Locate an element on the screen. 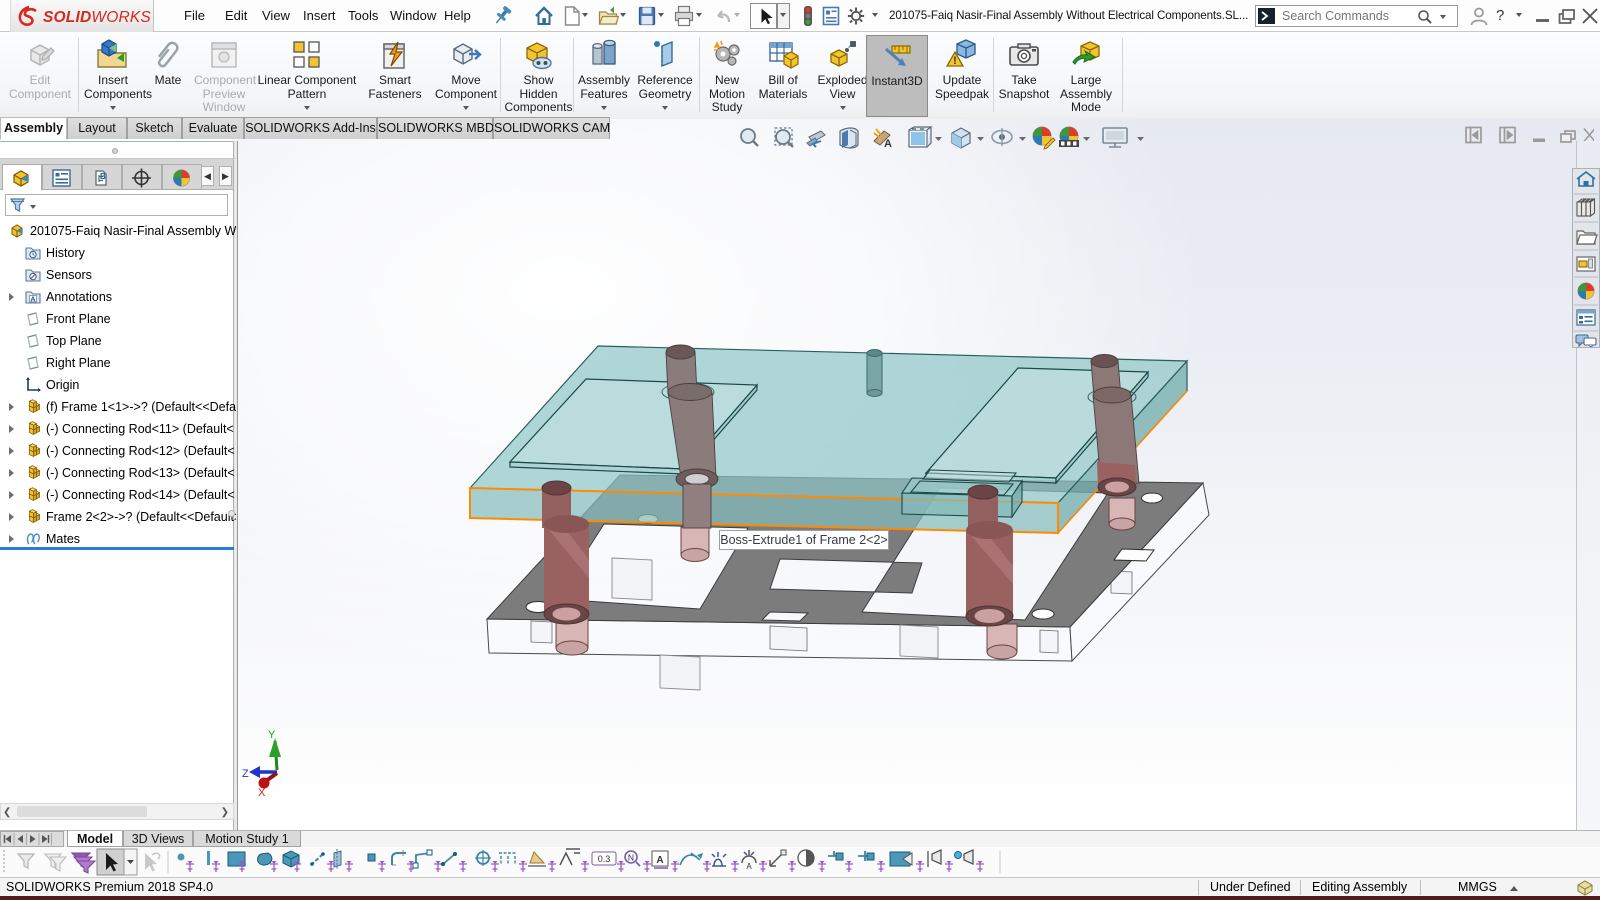  svg-text: X is located at coordinates (262, 793).